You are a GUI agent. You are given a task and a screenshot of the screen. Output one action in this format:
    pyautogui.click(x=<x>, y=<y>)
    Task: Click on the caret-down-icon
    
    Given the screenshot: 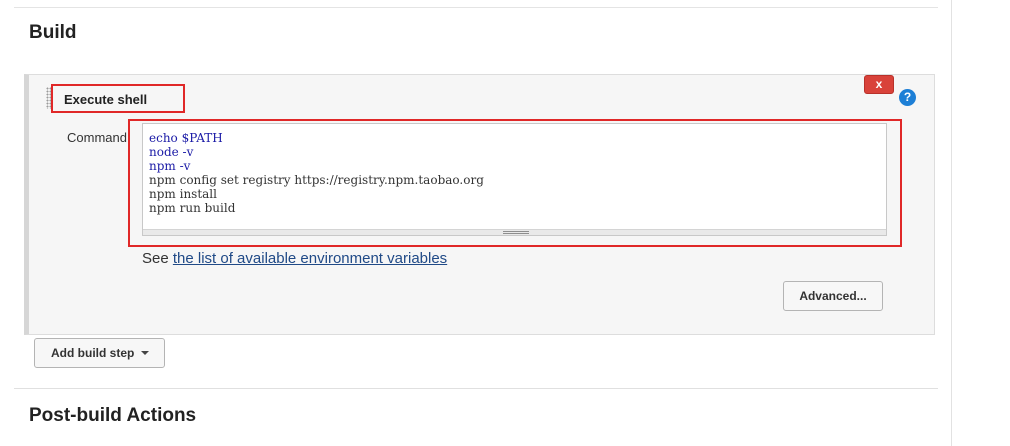 What is the action you would take?
    pyautogui.click(x=145, y=353)
    